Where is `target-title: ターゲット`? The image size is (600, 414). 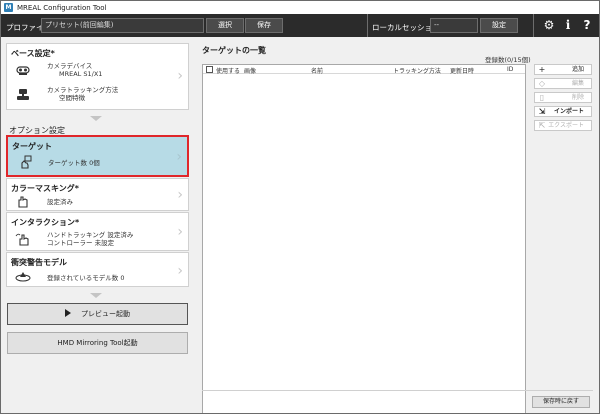
target-title: ターゲット is located at coordinates (32, 146).